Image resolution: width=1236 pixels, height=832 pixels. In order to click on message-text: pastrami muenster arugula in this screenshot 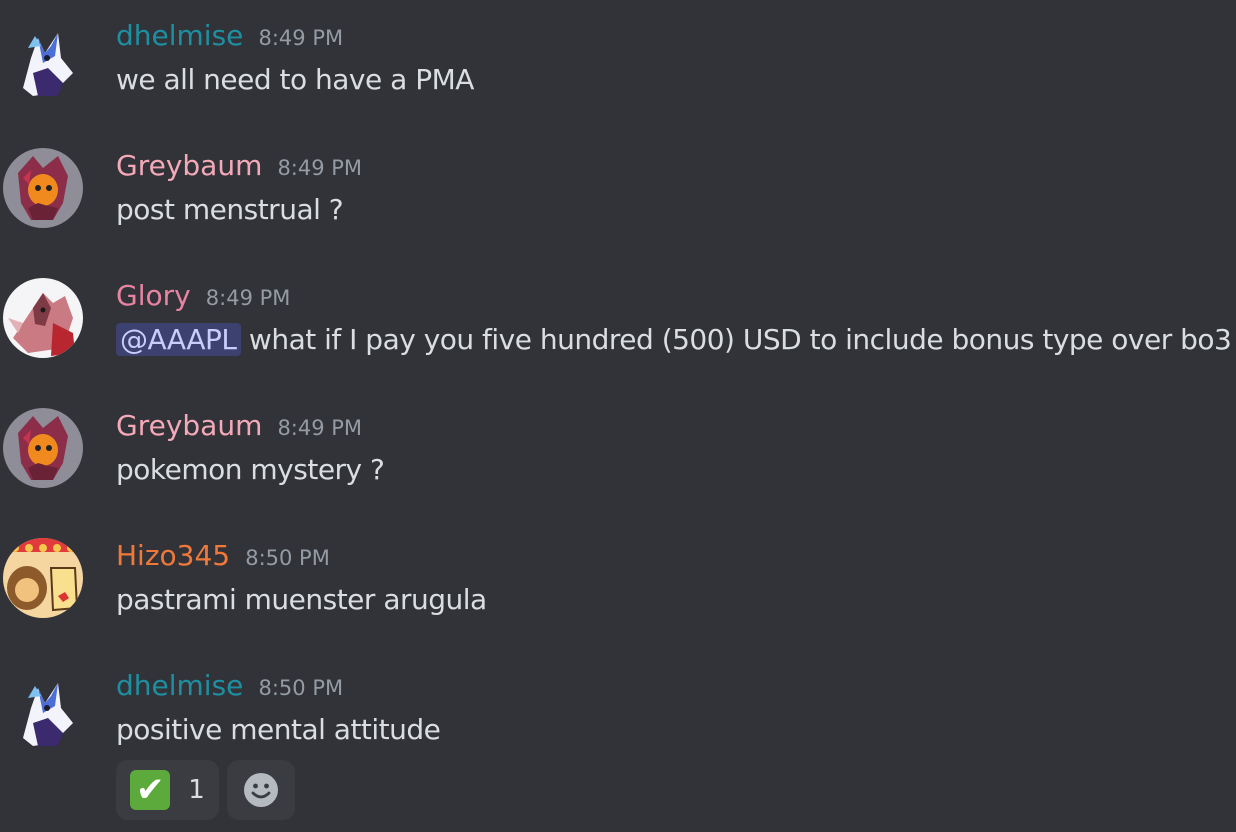, I will do `click(301, 599)`.